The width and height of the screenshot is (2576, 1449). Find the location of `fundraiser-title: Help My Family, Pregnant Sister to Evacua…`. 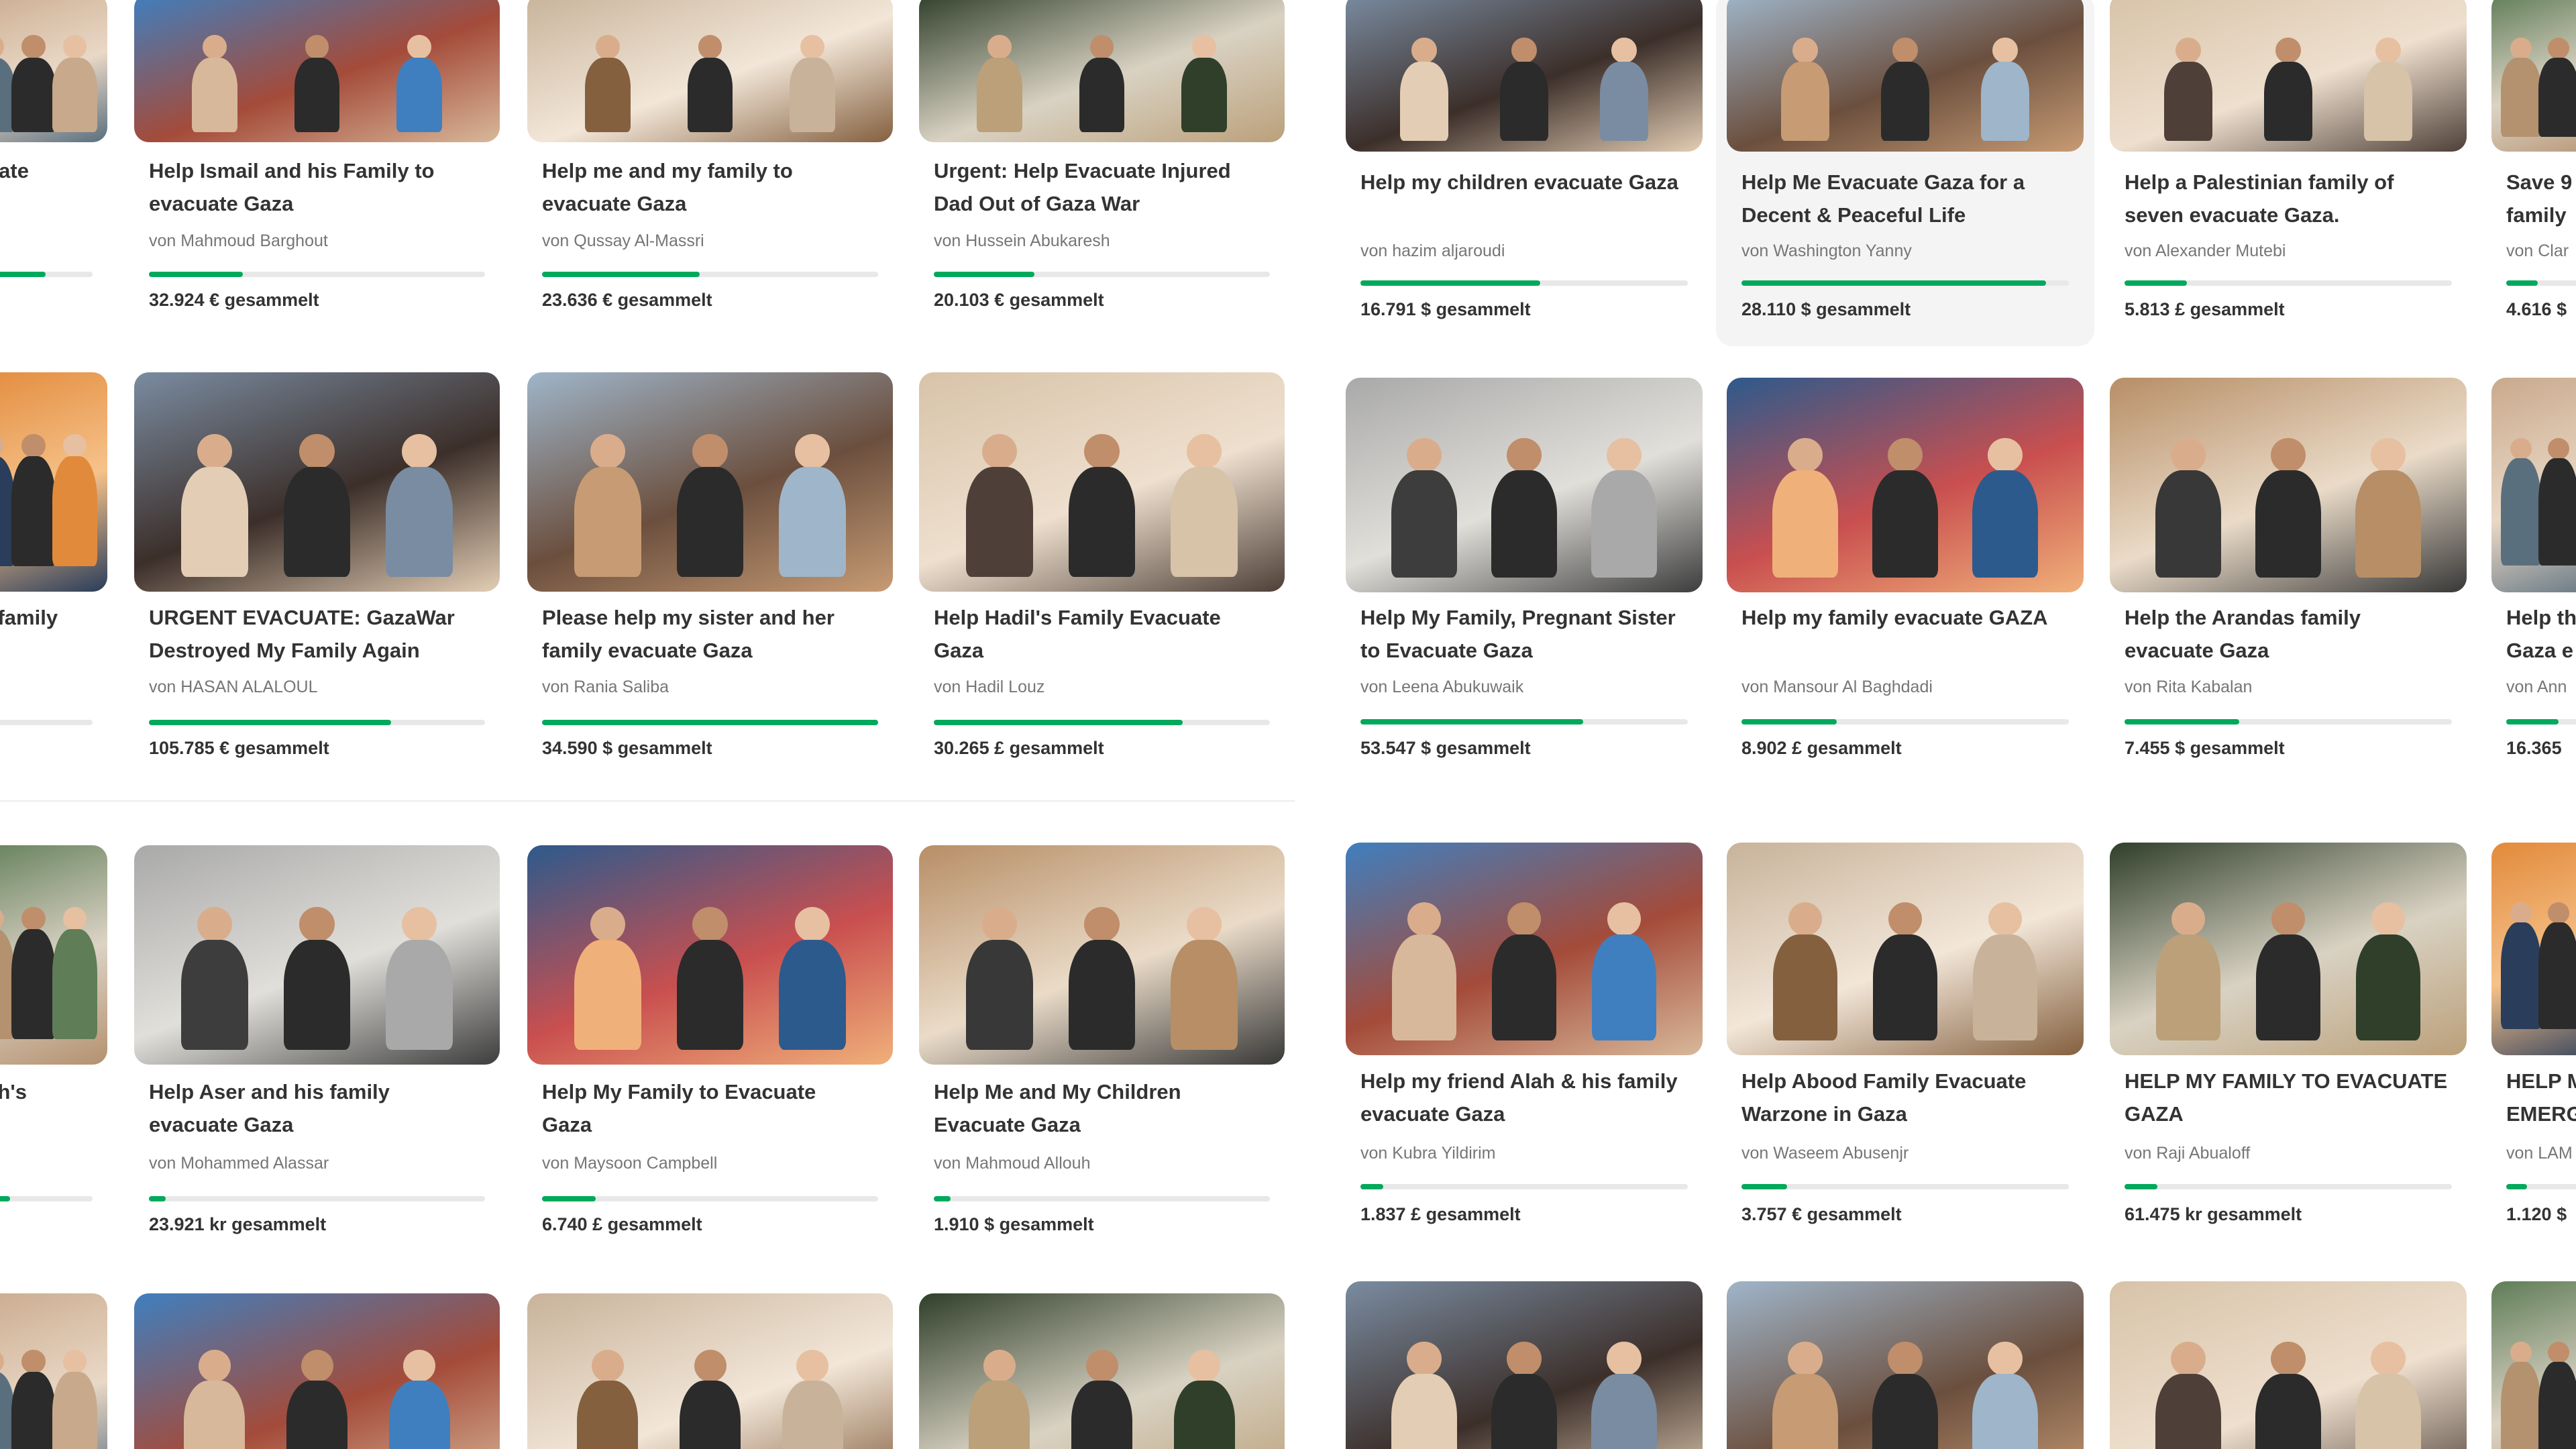

fundraiser-title: Help My Family, Pregnant Sister to Evacua… is located at coordinates (1528, 634).